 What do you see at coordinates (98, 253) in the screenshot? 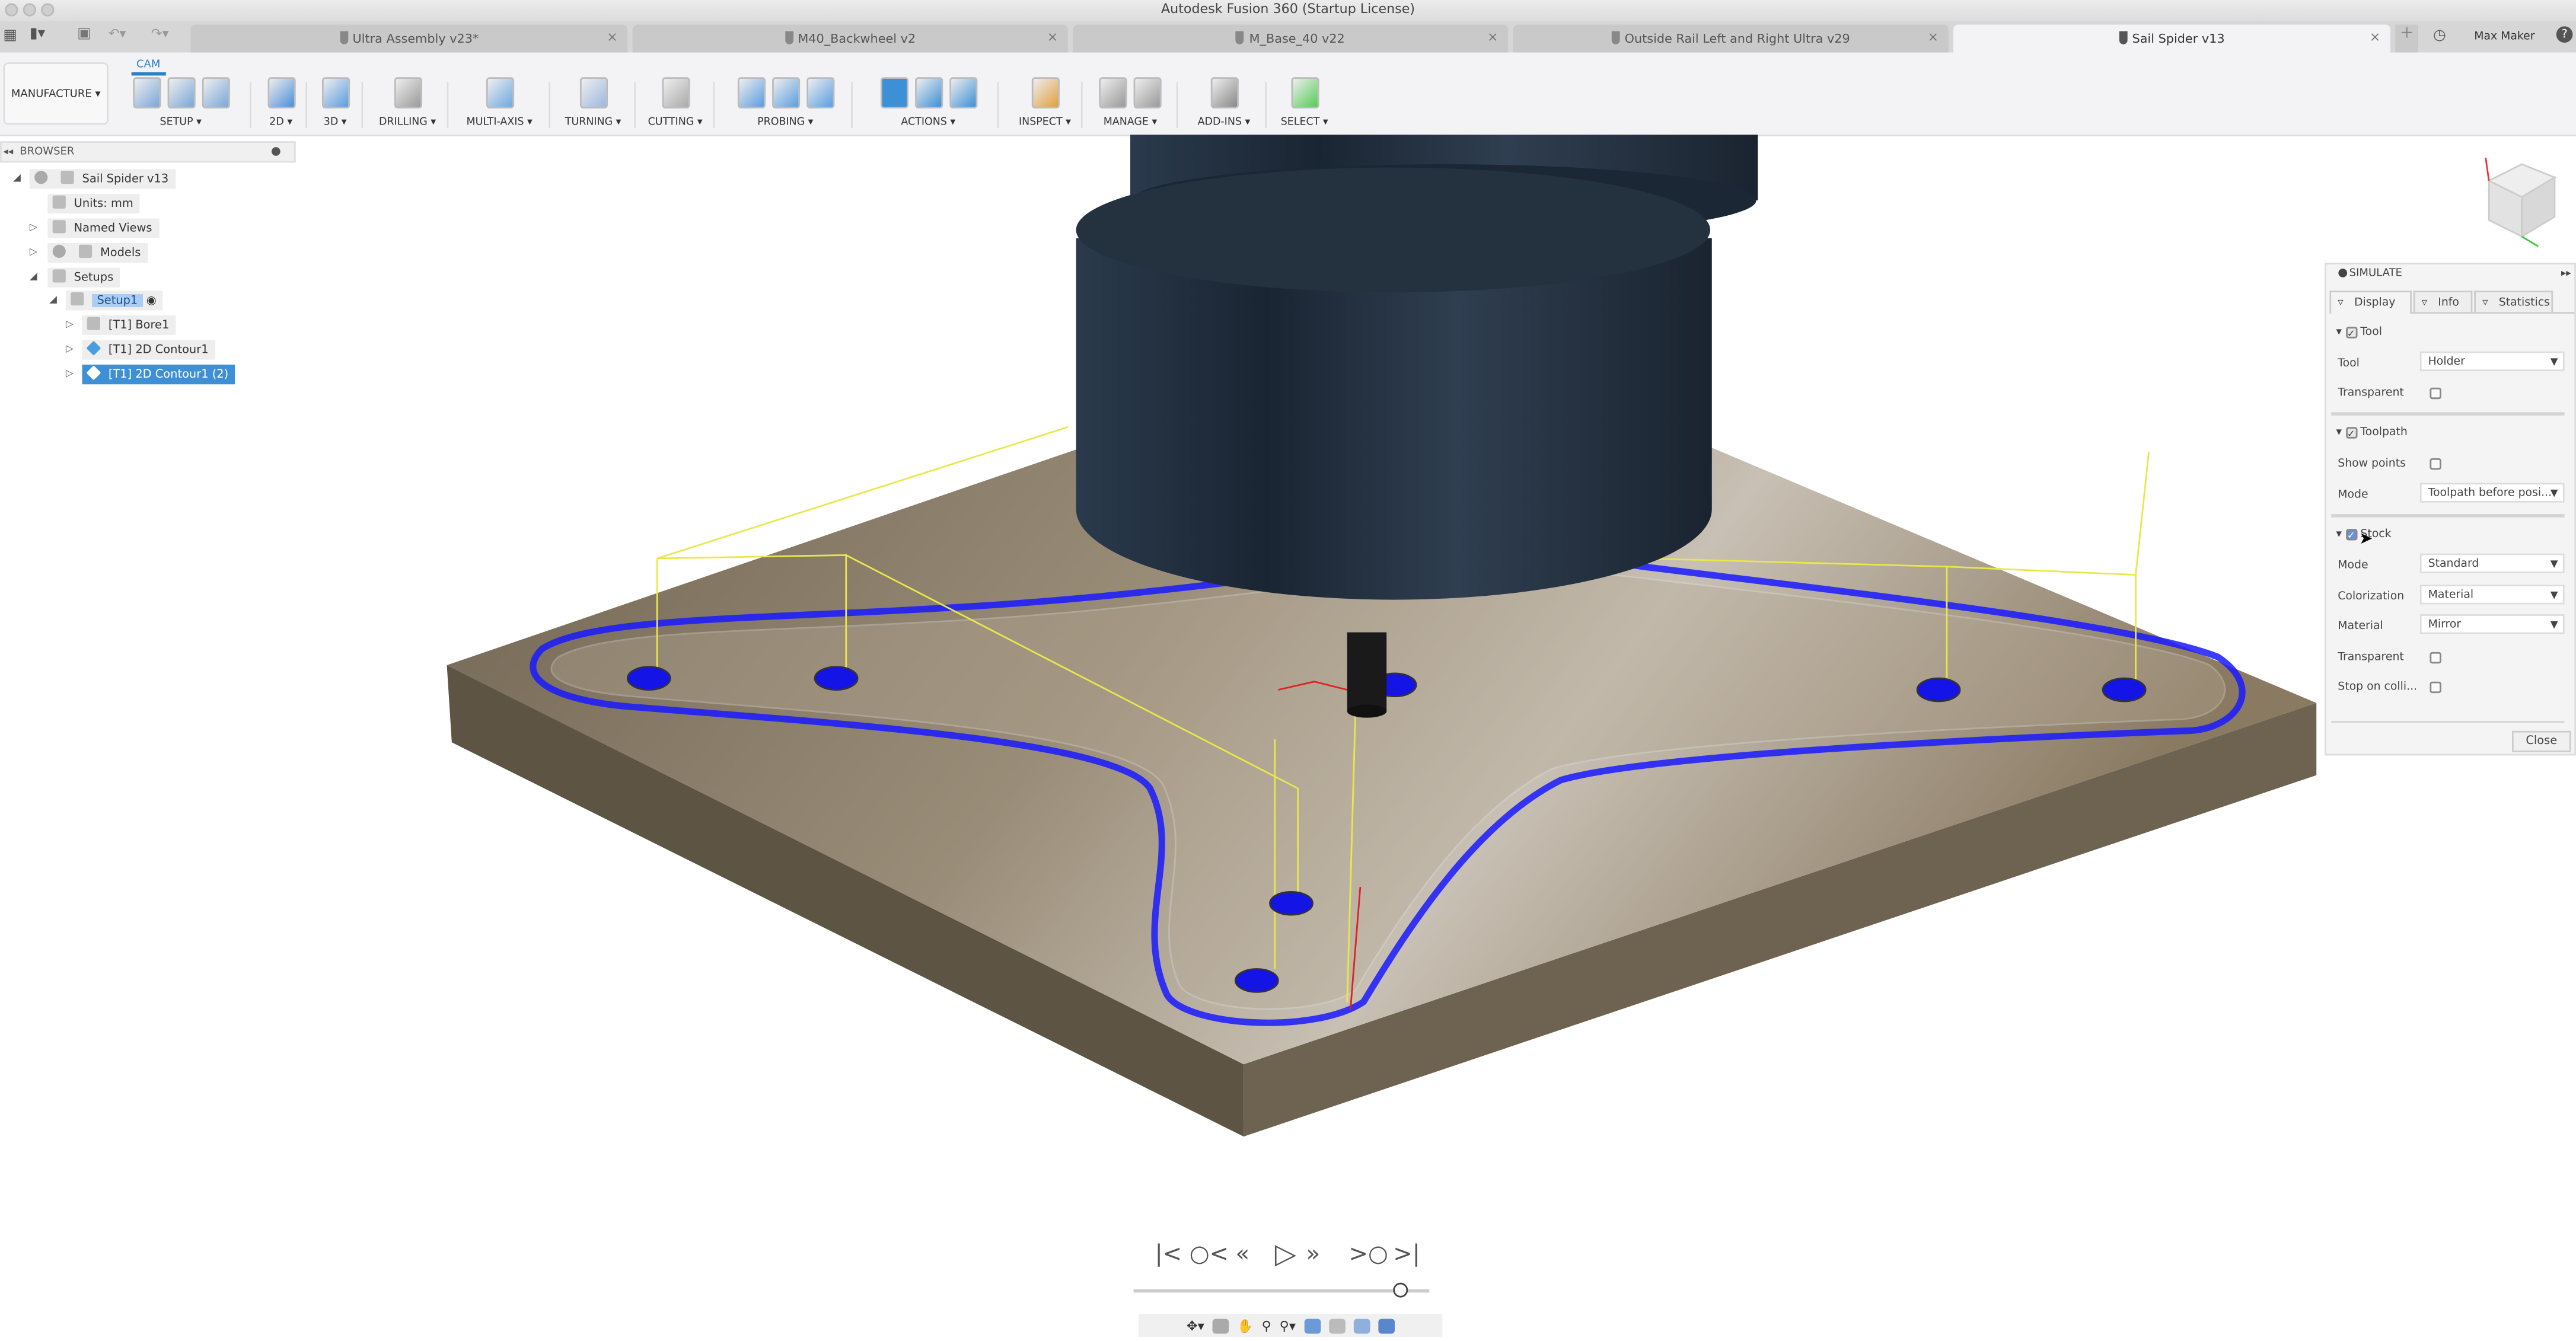
I see `tree-item-box: Models` at bounding box center [98, 253].